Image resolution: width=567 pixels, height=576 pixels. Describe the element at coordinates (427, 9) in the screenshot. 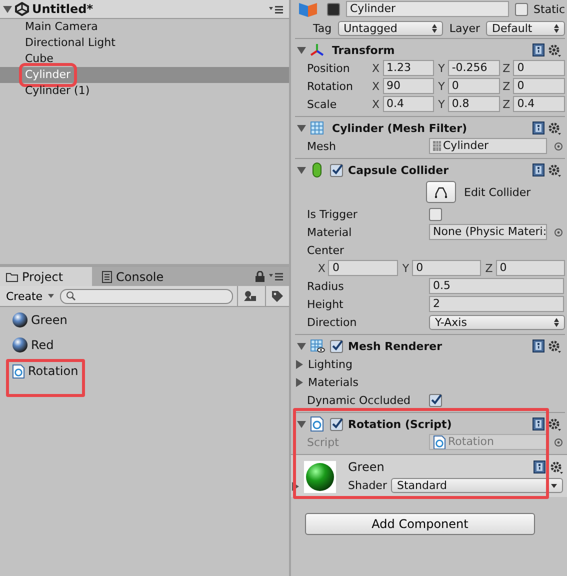

I see `name-field: Cylinder` at that location.